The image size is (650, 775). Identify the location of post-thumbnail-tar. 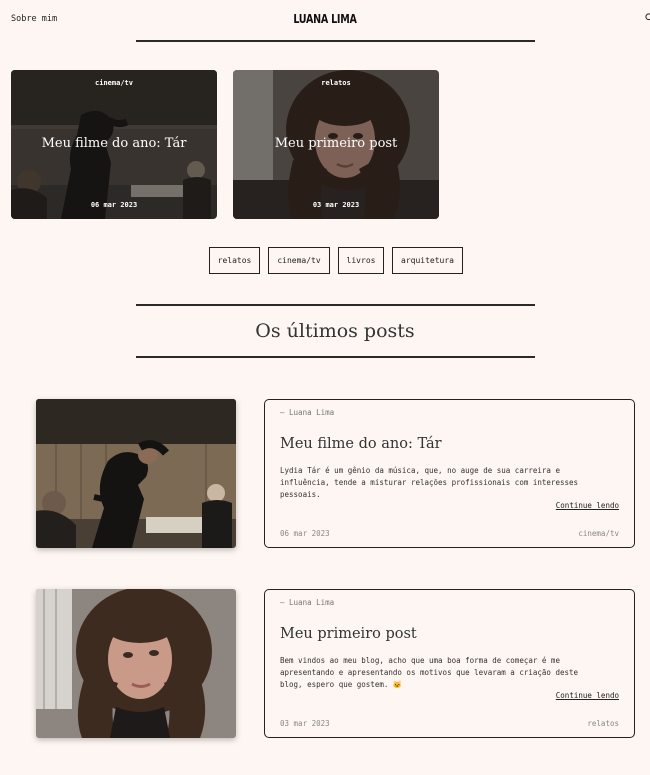
(136, 473).